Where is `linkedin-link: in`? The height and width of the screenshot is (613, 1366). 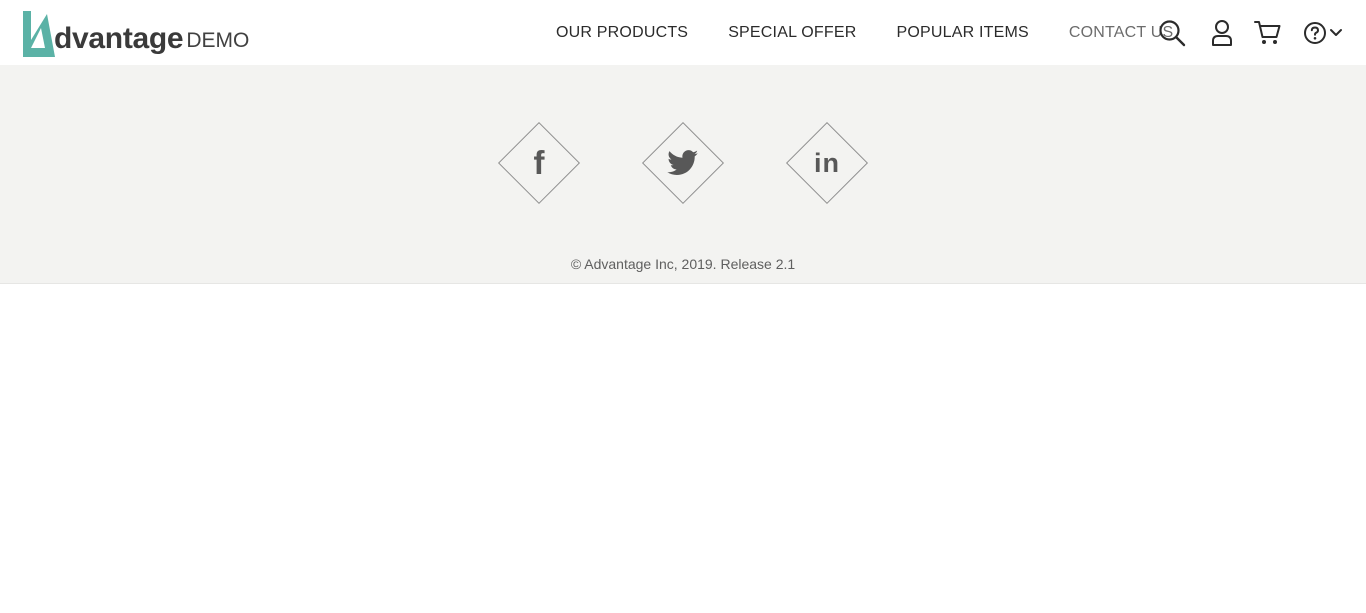
linkedin-link: in is located at coordinates (827, 163).